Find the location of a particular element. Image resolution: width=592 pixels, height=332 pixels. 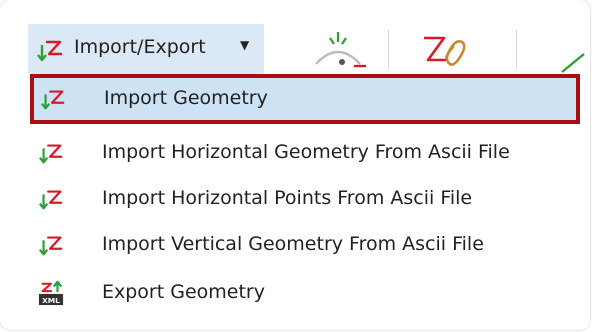

menu-item-label: Import Horizontal Points From Ascii File is located at coordinates (287, 198).